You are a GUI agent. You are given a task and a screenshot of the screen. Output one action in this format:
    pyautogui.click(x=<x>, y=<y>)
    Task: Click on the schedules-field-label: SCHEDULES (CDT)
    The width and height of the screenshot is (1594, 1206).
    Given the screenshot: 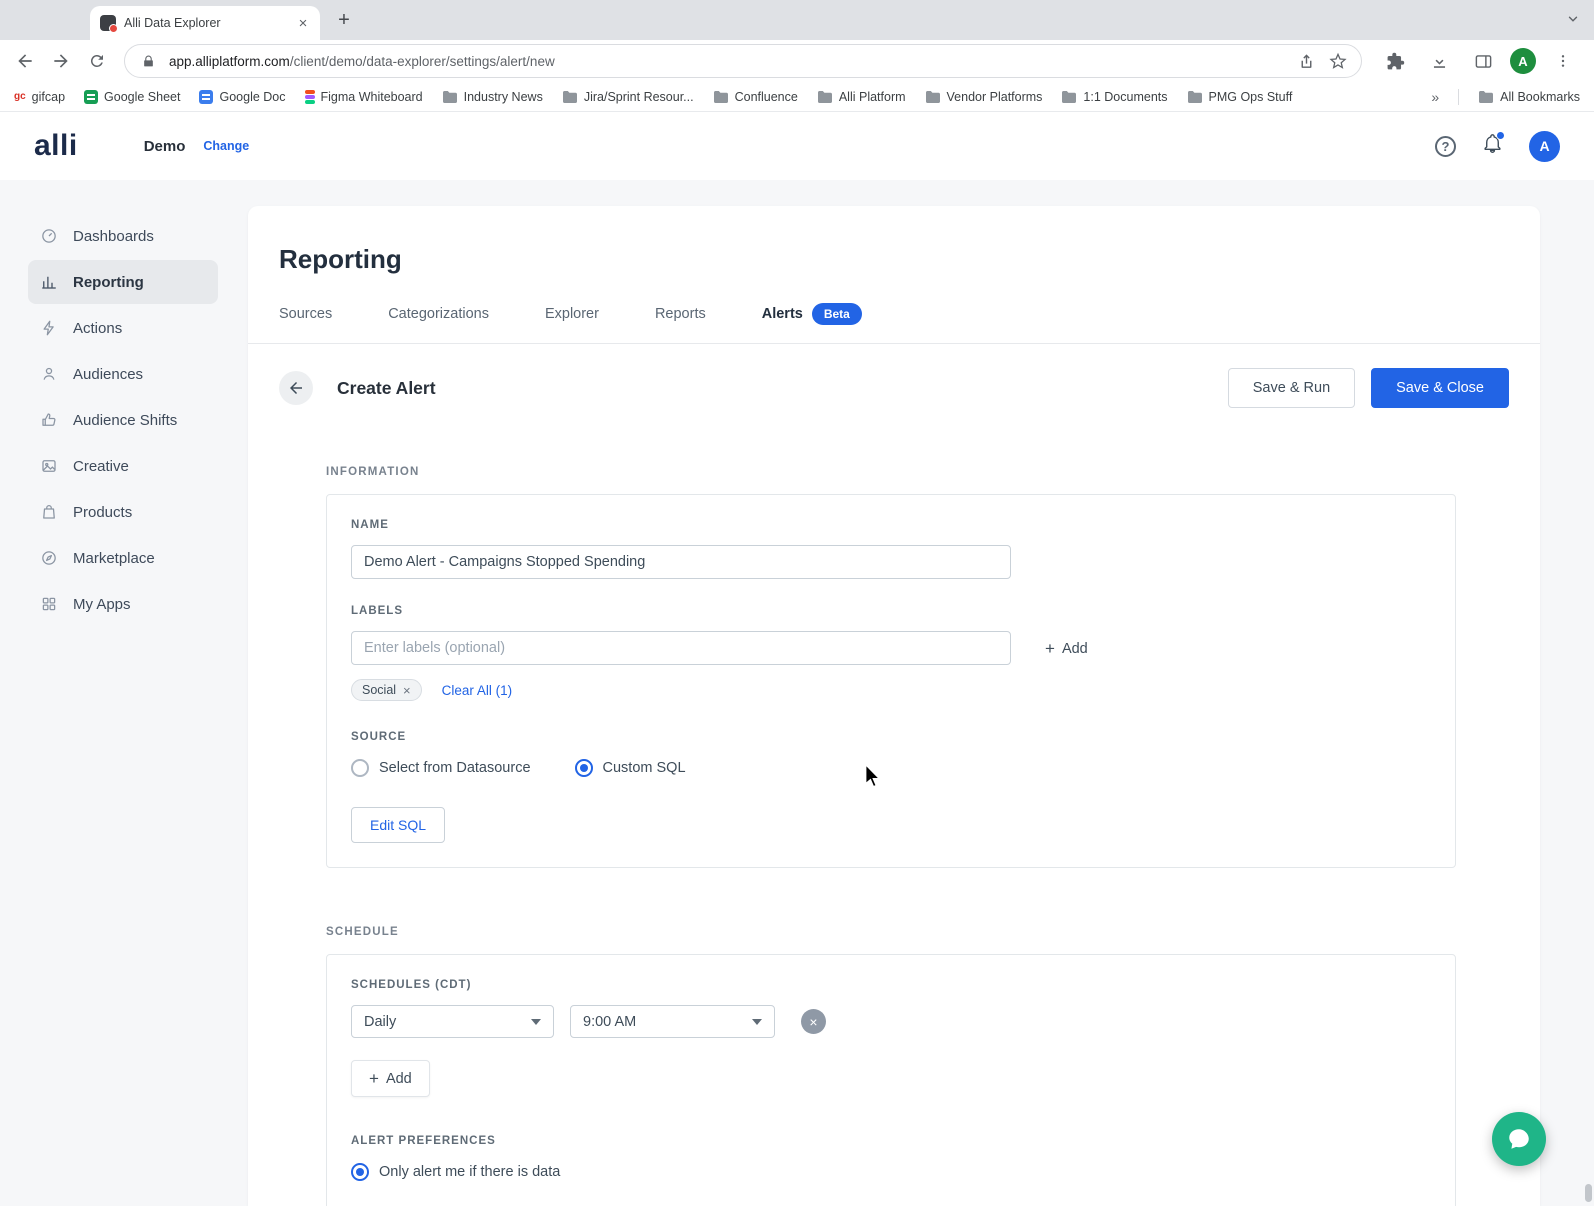 What is the action you would take?
    pyautogui.click(x=411, y=985)
    